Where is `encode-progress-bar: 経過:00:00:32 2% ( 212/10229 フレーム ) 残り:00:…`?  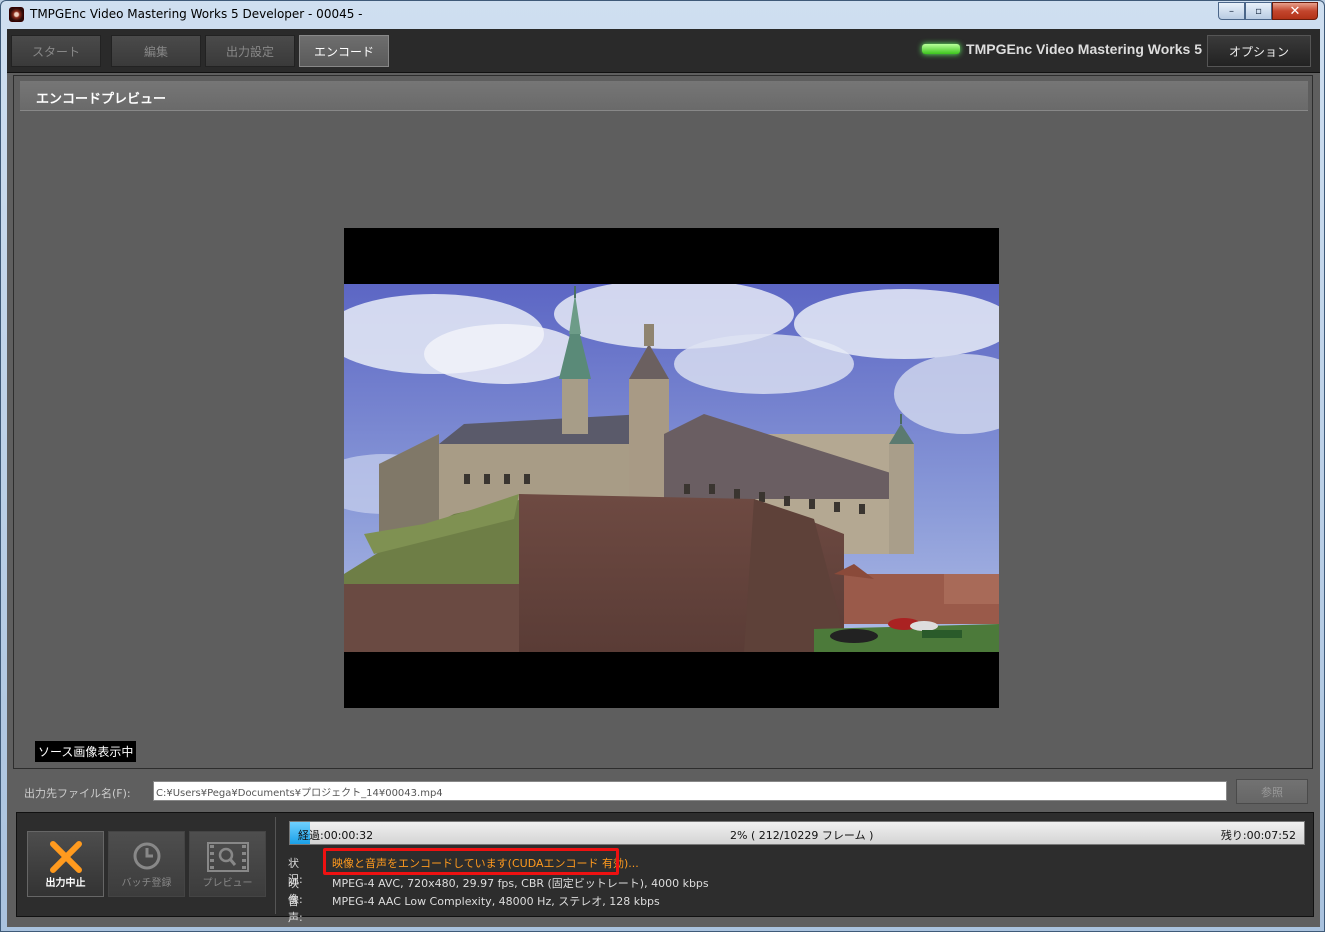
encode-progress-bar: 経過:00:00:32 2% ( 212/10229 フレーム ) 残り:00:… is located at coordinates (797, 833).